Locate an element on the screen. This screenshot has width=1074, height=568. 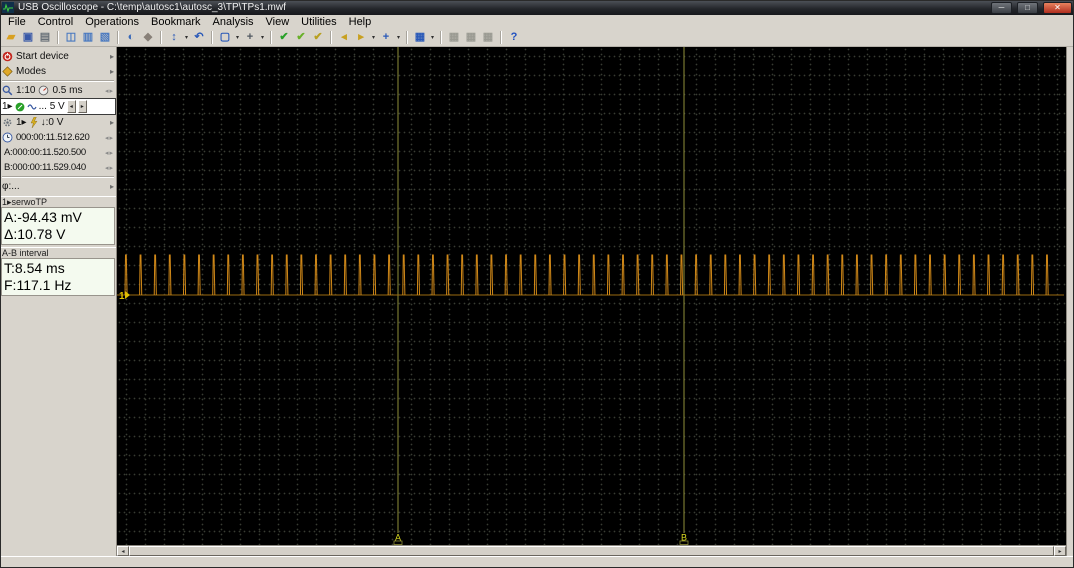
menu-item-help: Help is located at coordinates (360, 22).